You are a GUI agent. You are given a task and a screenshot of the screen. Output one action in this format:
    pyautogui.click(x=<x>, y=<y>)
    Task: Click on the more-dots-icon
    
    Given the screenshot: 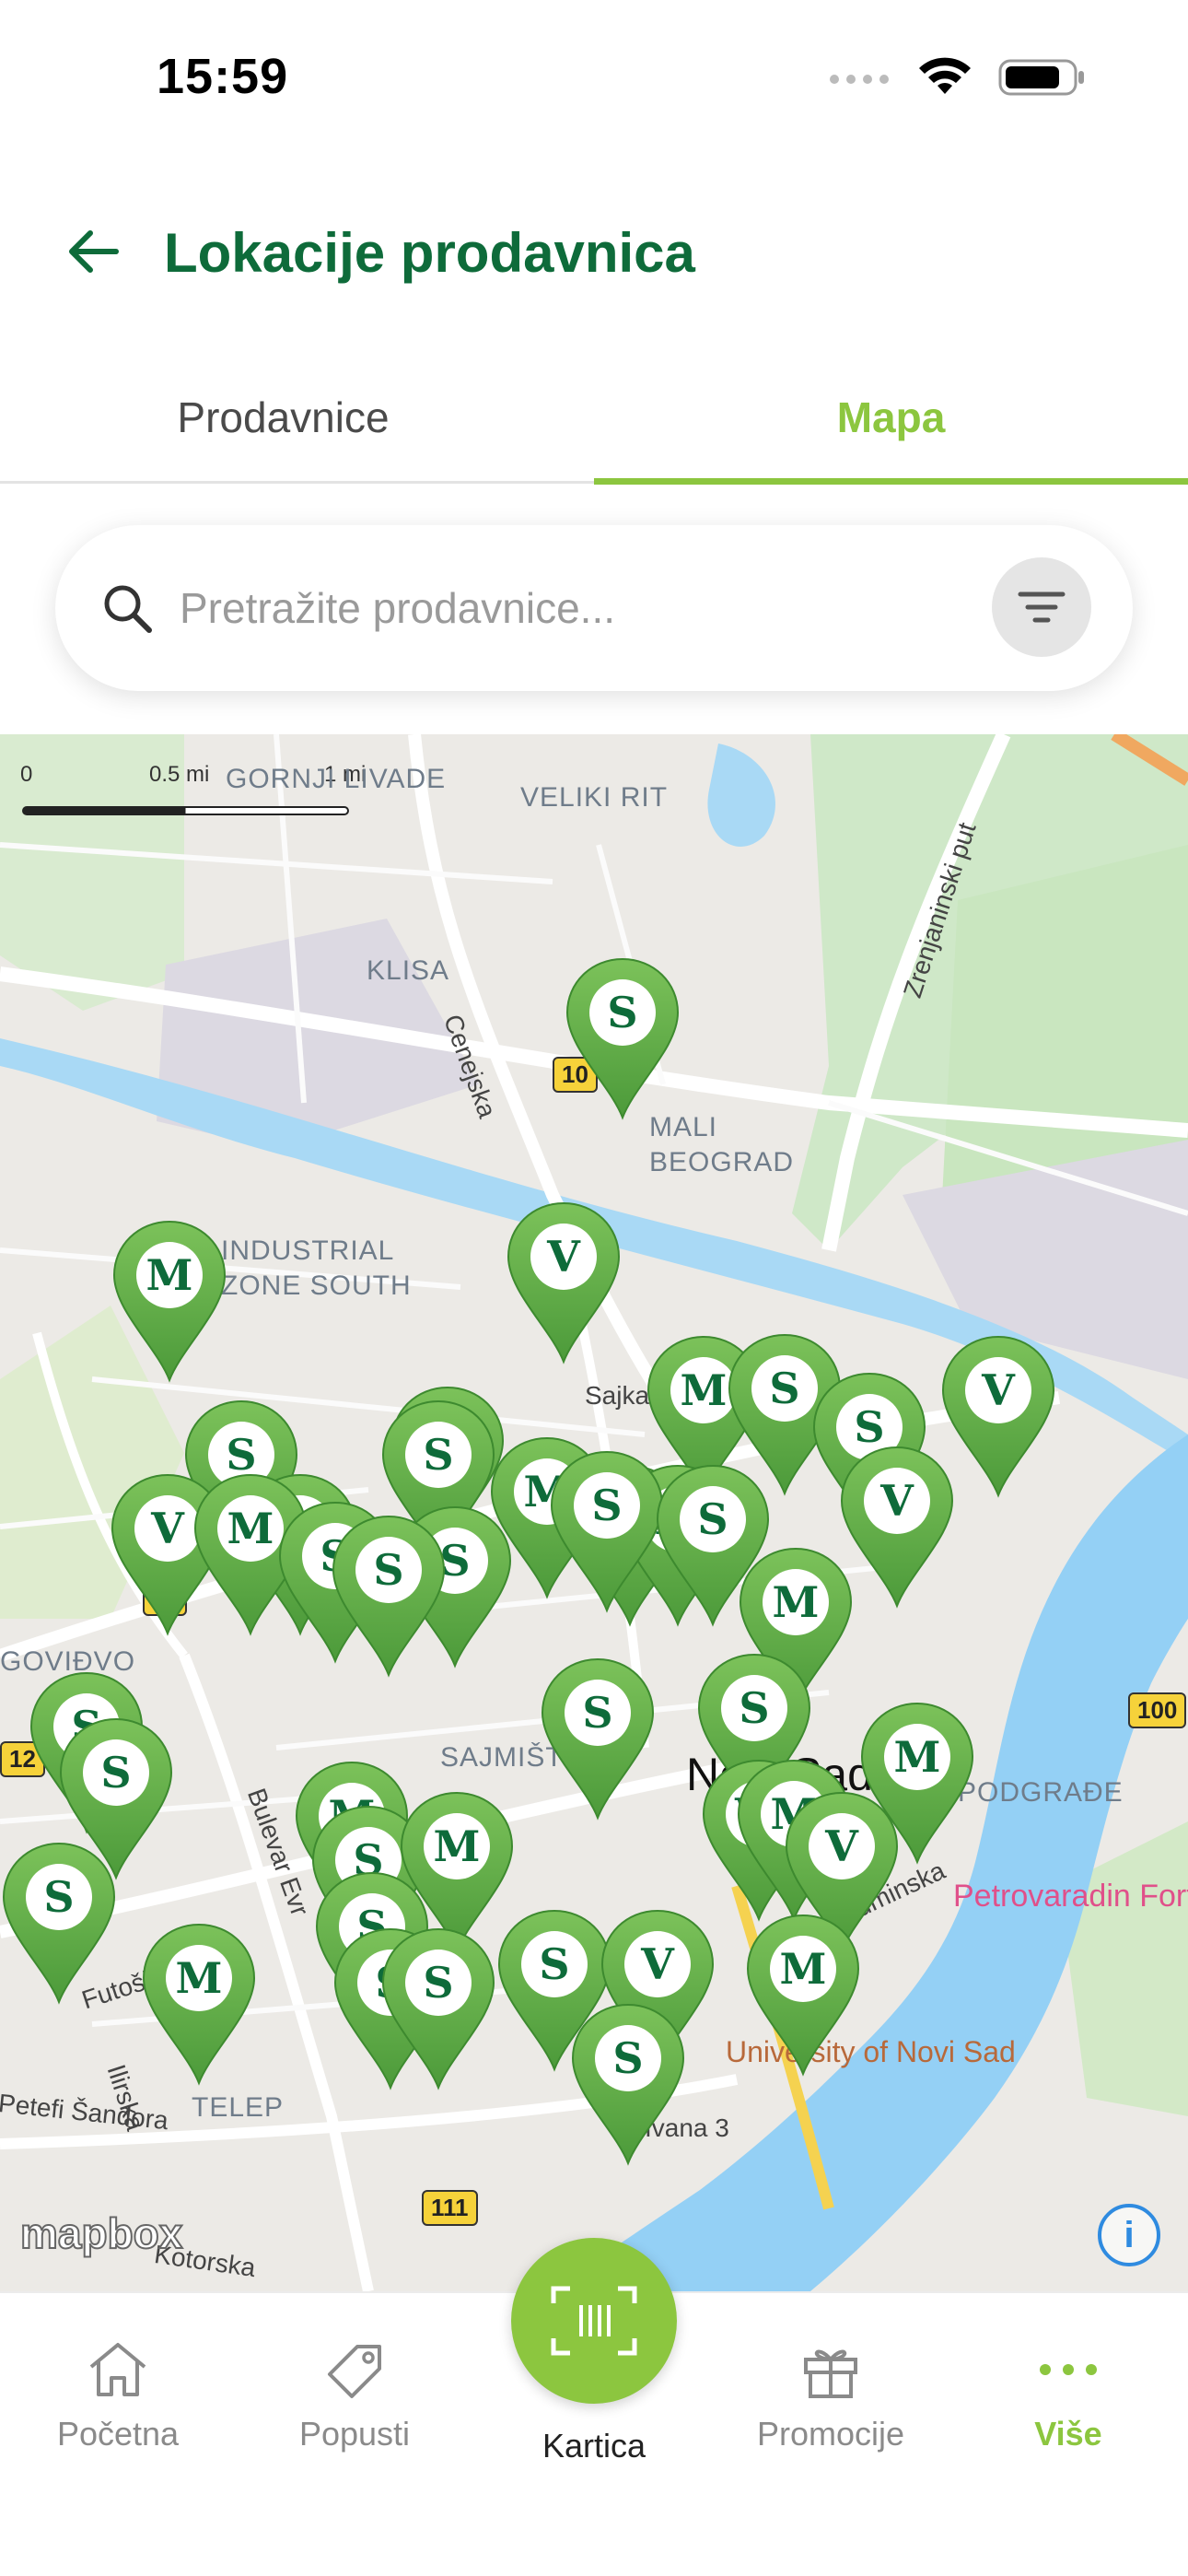 What is the action you would take?
    pyautogui.click(x=1068, y=2369)
    